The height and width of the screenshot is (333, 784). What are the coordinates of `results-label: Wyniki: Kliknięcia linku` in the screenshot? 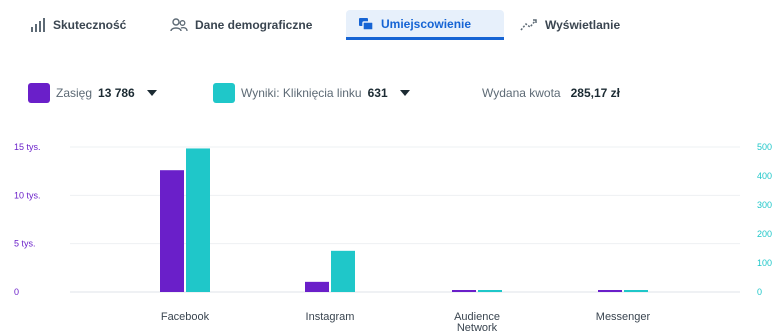 It's located at (301, 93).